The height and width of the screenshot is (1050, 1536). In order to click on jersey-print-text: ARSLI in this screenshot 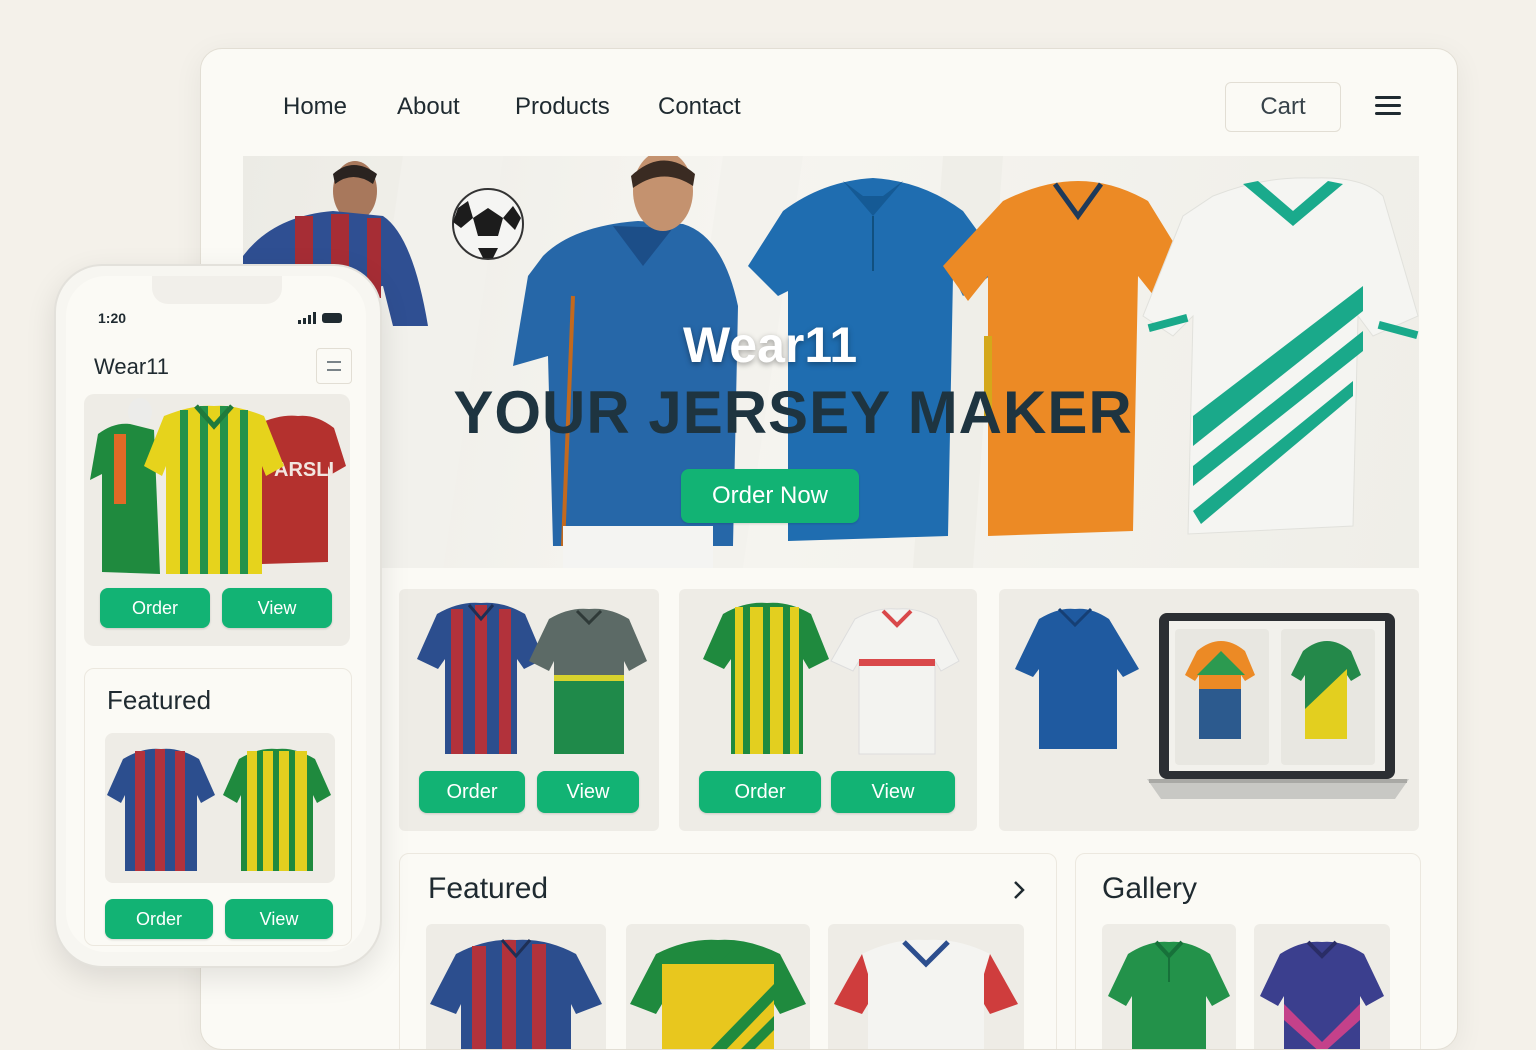, I will do `click(304, 470)`.